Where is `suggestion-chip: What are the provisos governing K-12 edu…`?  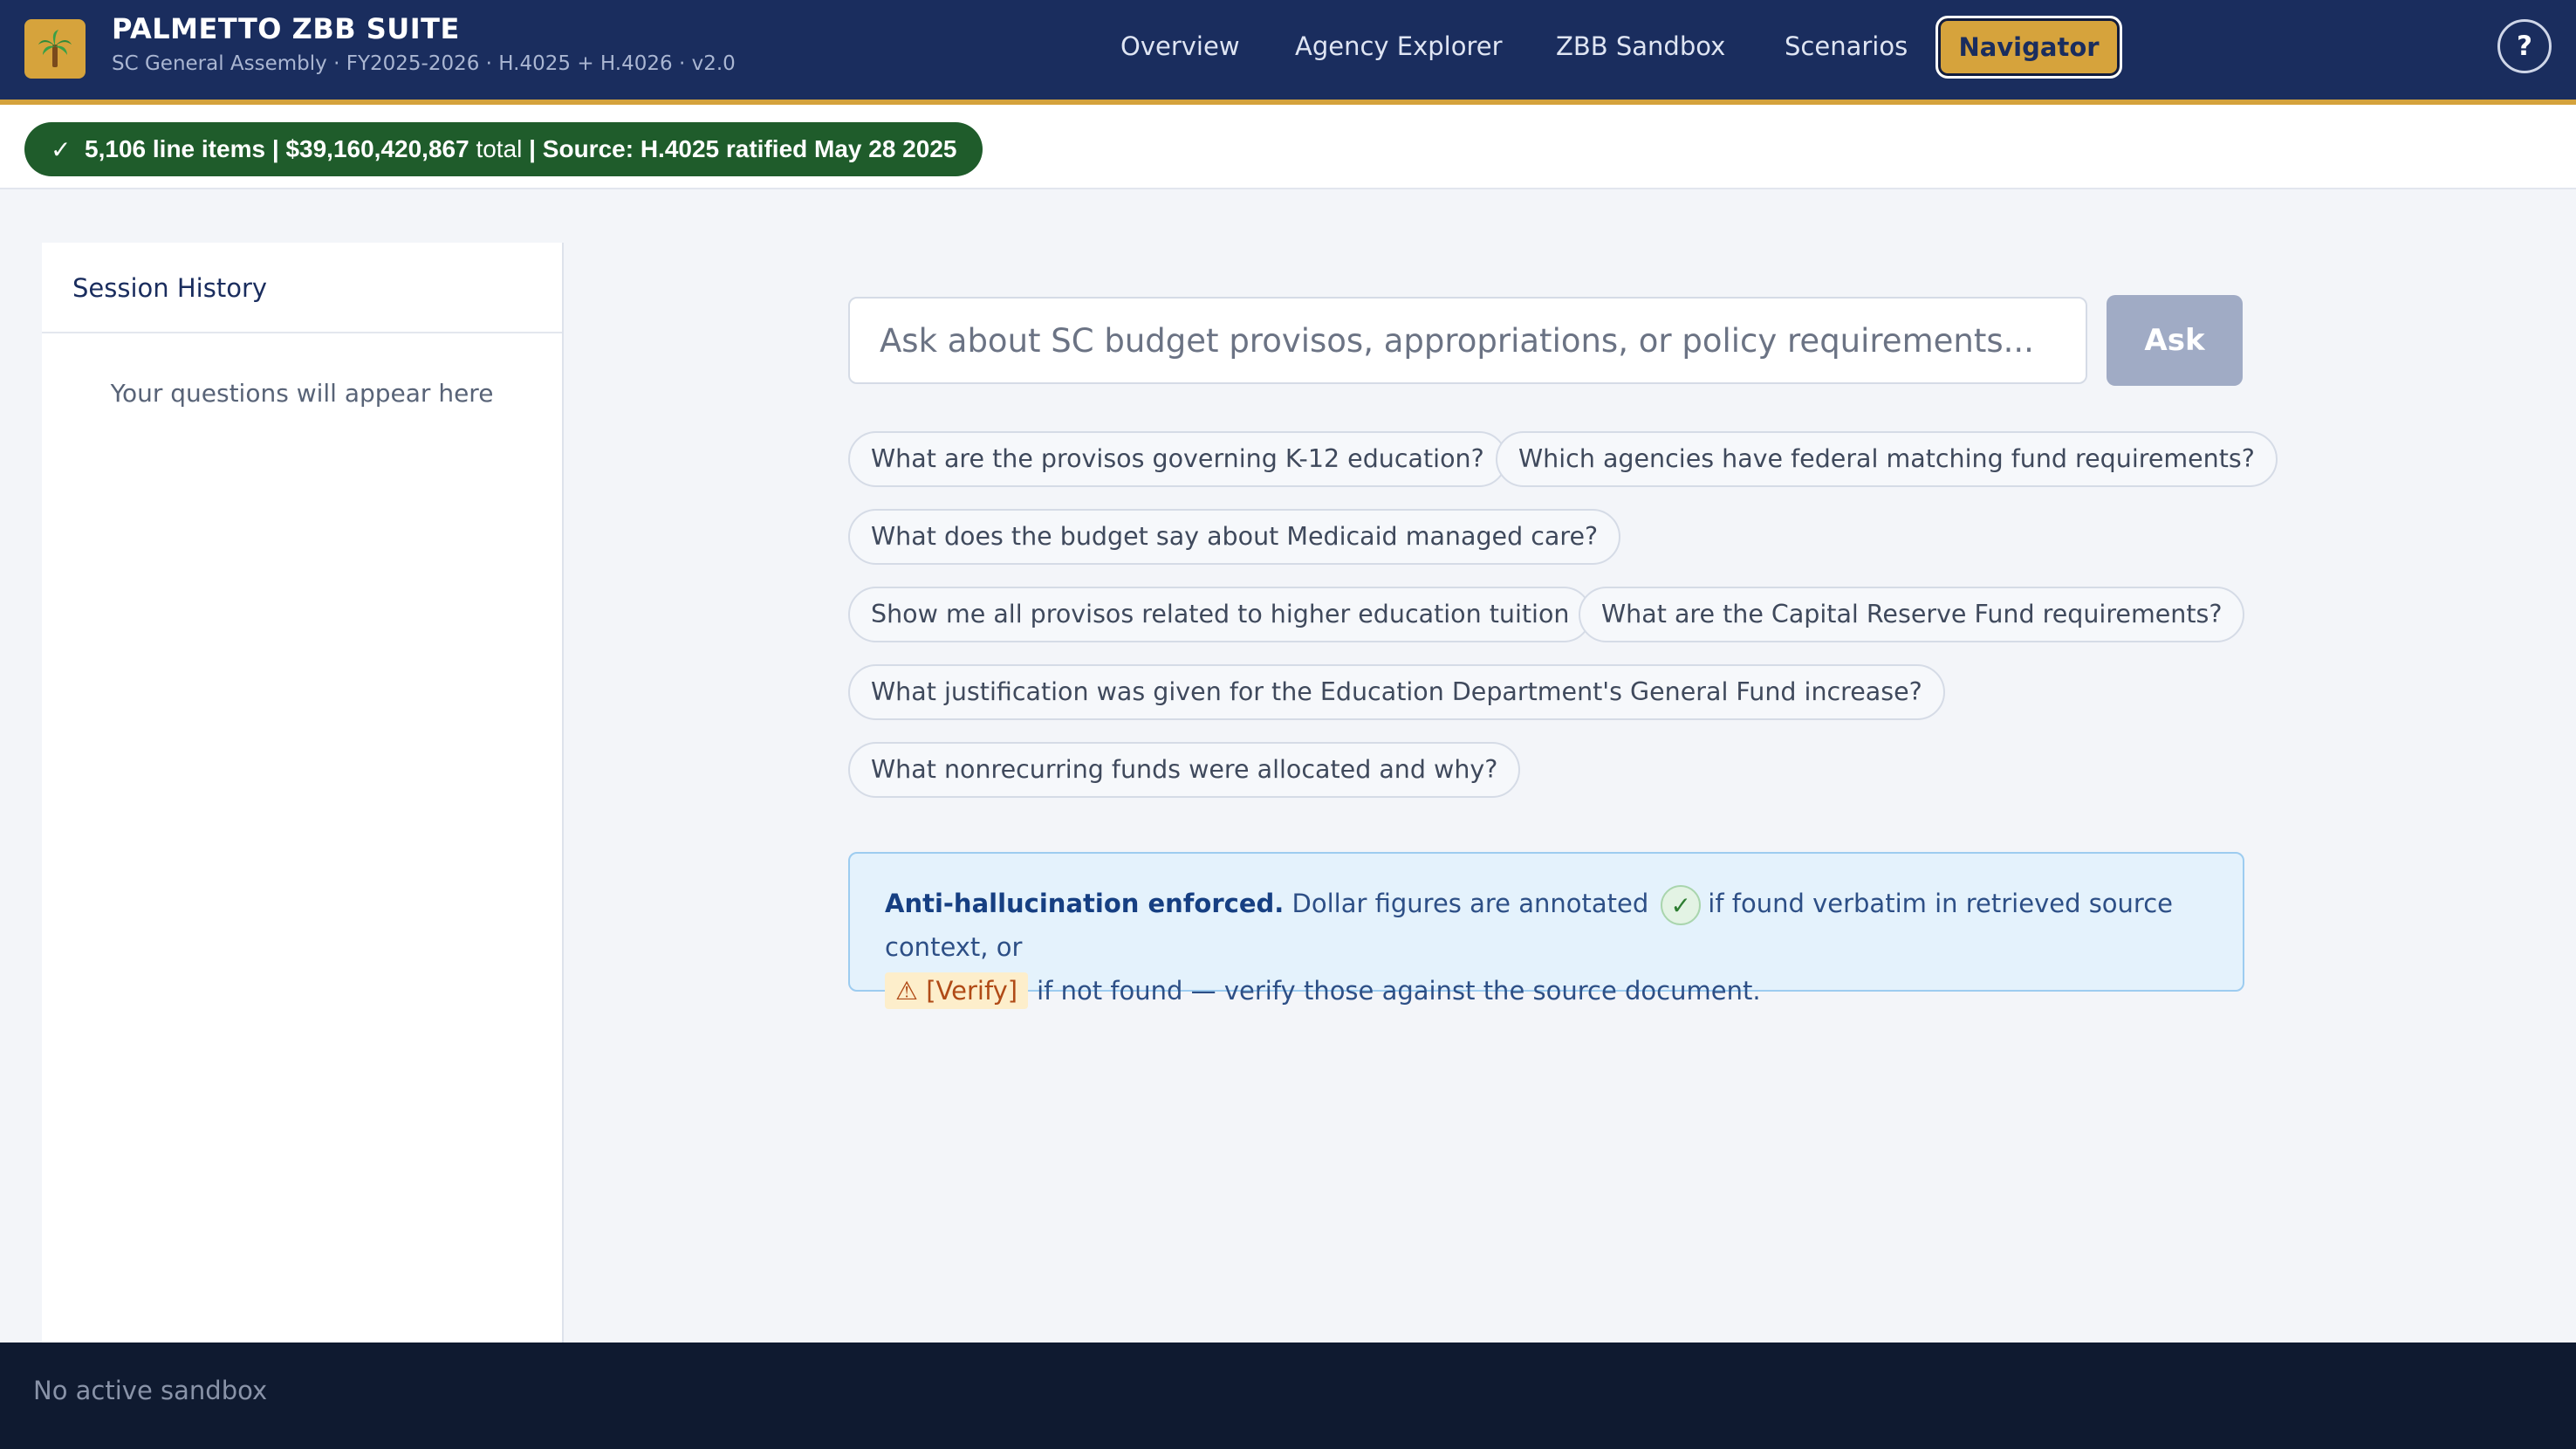 suggestion-chip: What are the provisos governing K-12 edu… is located at coordinates (1178, 459).